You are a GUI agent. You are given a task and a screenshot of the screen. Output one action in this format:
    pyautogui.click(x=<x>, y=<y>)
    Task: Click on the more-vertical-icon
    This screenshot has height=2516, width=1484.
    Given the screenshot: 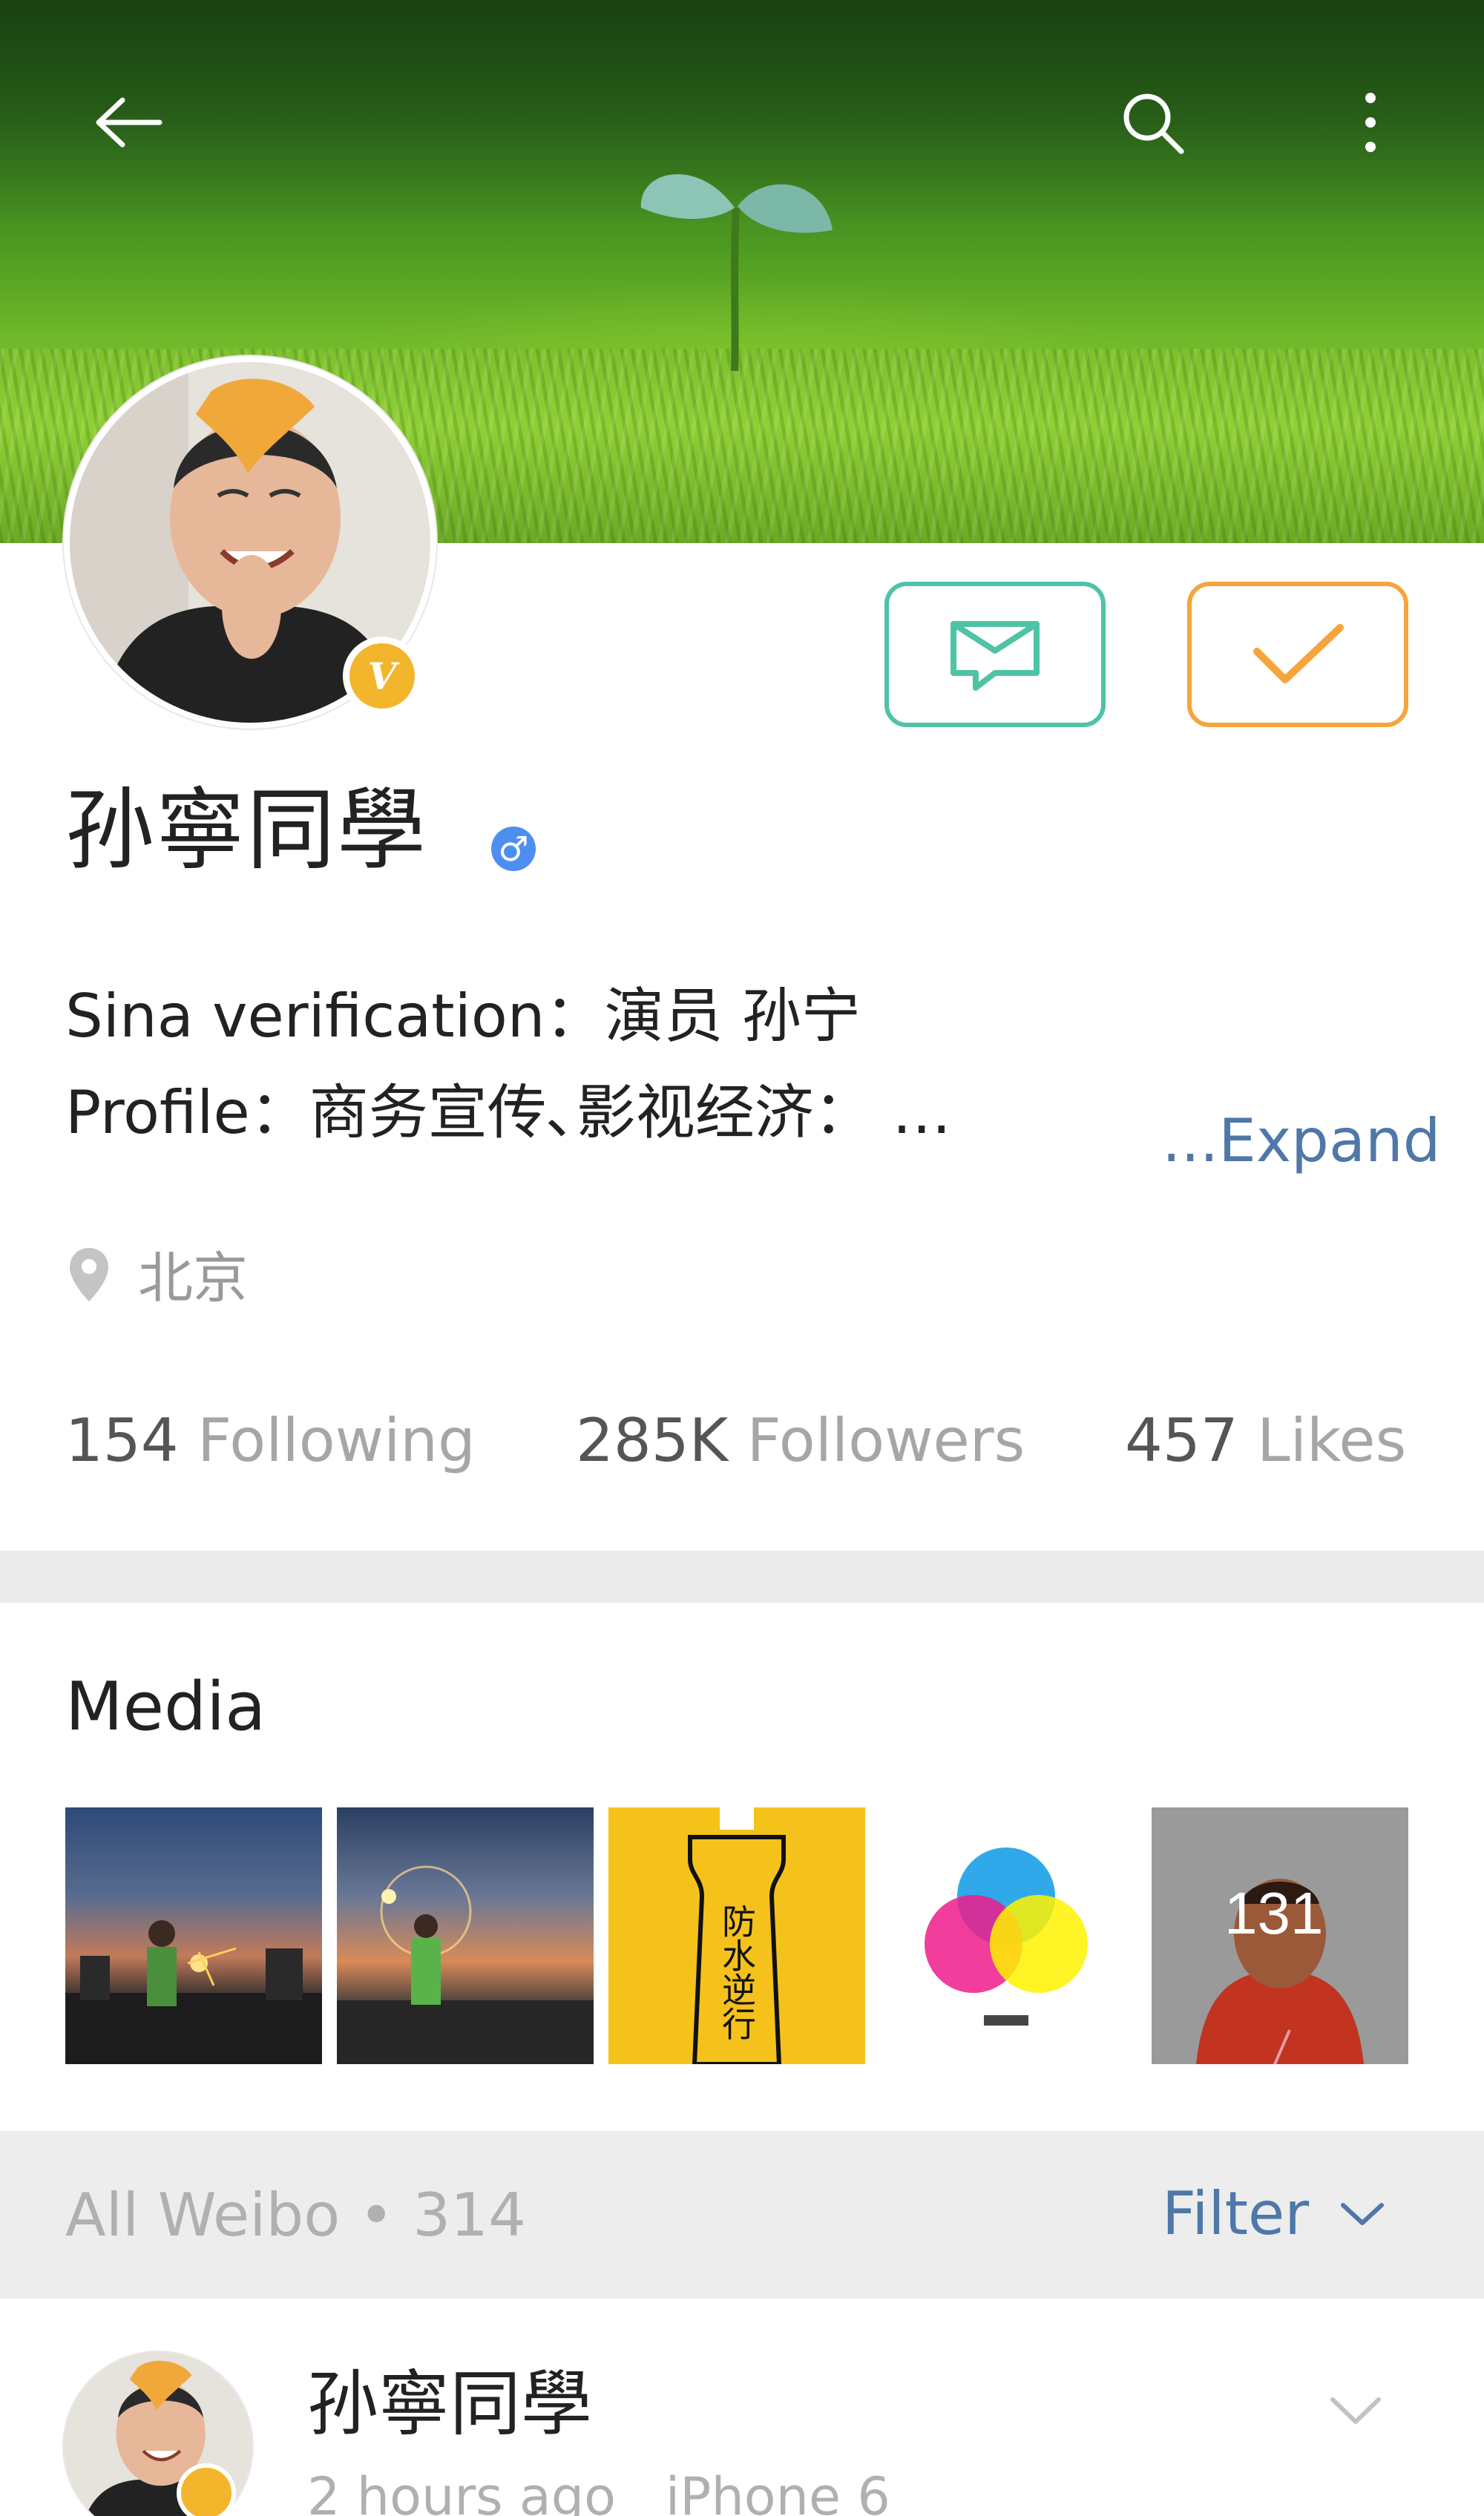 What is the action you would take?
    pyautogui.click(x=1370, y=122)
    